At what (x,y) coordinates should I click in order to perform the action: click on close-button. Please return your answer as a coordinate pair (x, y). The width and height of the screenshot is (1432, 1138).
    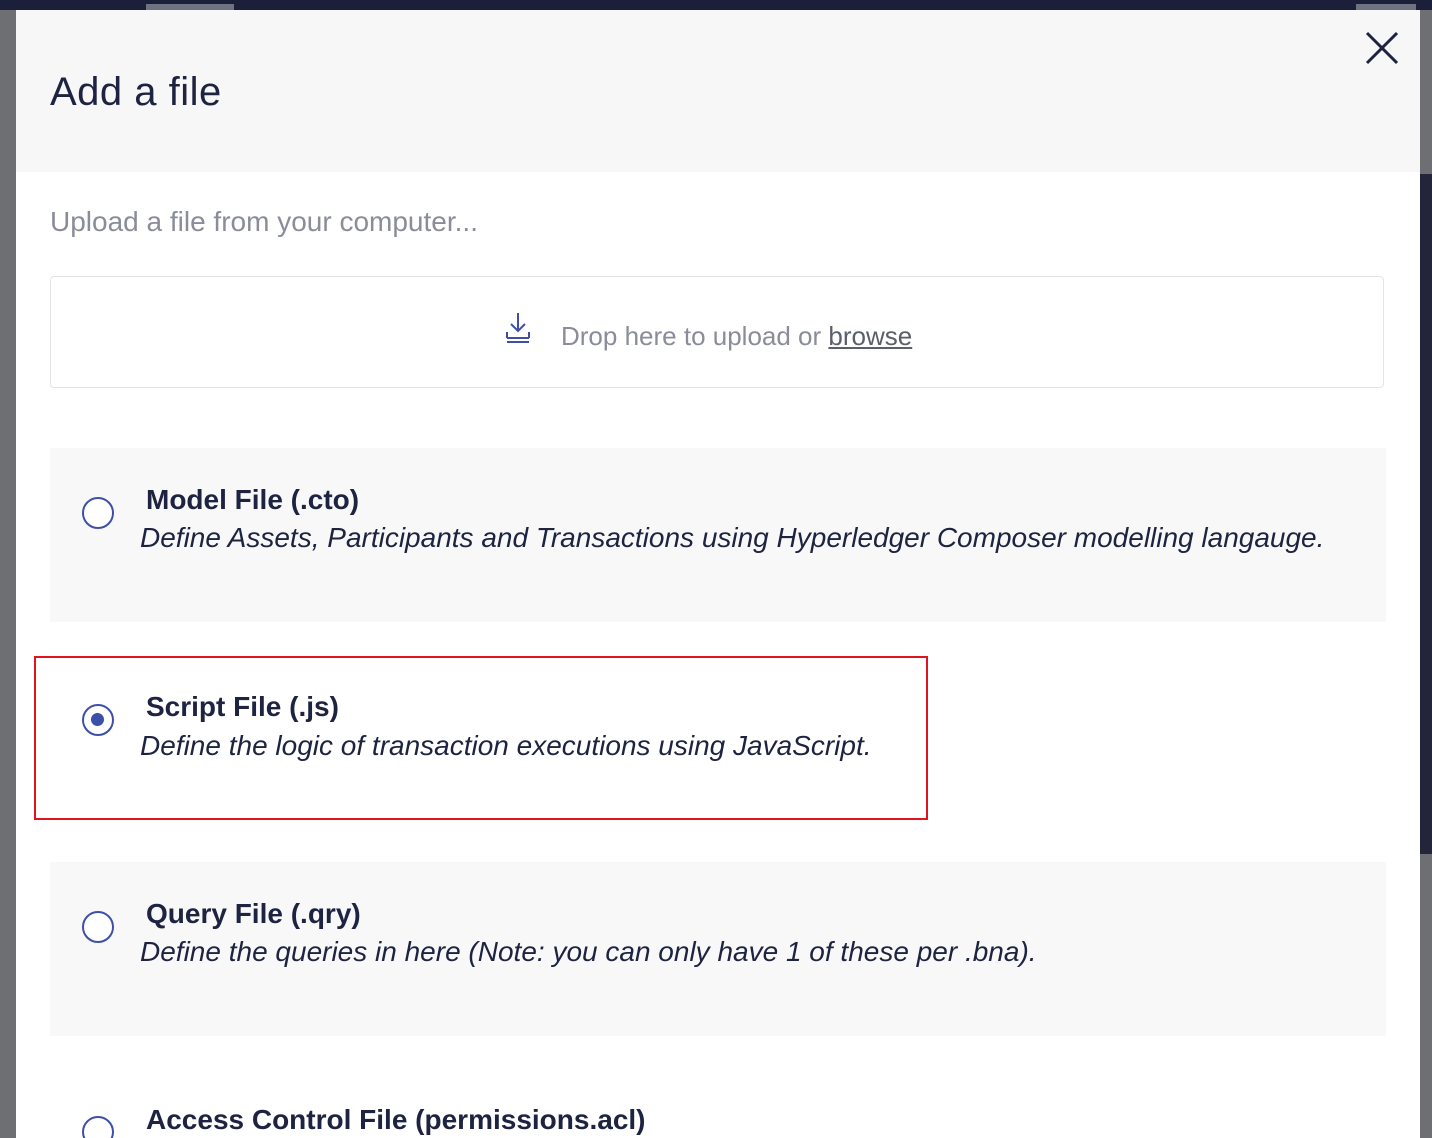
    Looking at the image, I should click on (1382, 48).